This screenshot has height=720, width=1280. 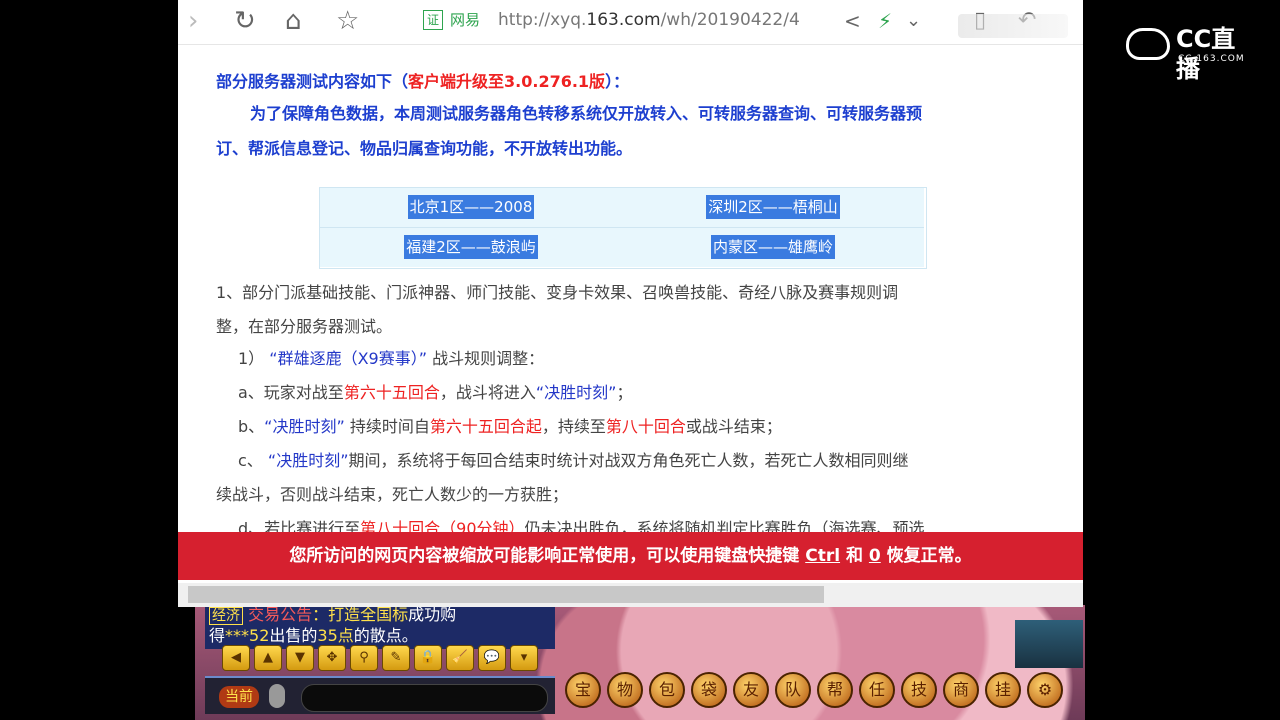 What do you see at coordinates (1045, 690) in the screenshot?
I see `game-item-icon: ⚙` at bounding box center [1045, 690].